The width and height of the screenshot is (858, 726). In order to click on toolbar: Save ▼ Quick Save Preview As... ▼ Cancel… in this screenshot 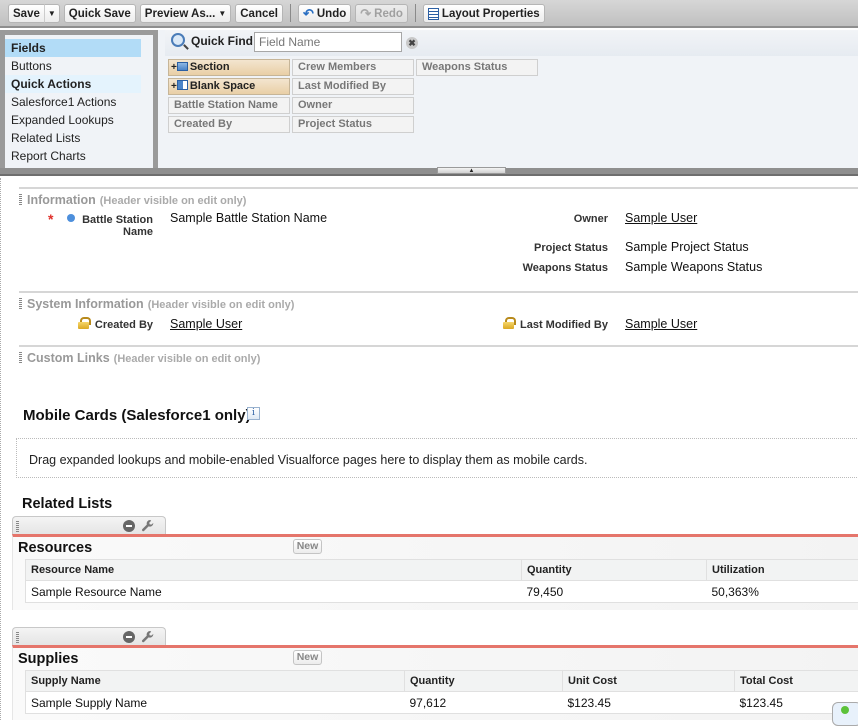, I will do `click(429, 14)`.